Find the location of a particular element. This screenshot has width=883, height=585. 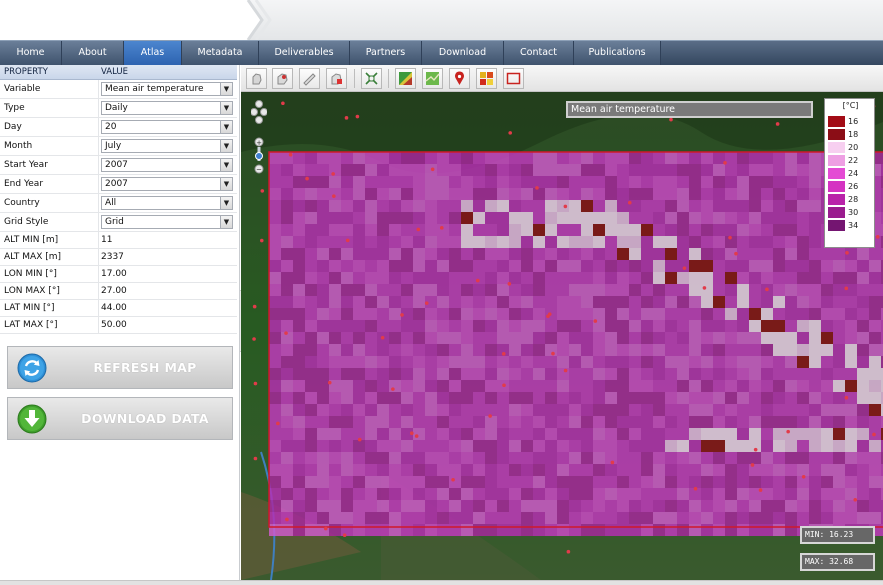

full-extent-tool-button is located at coordinates (371, 78).